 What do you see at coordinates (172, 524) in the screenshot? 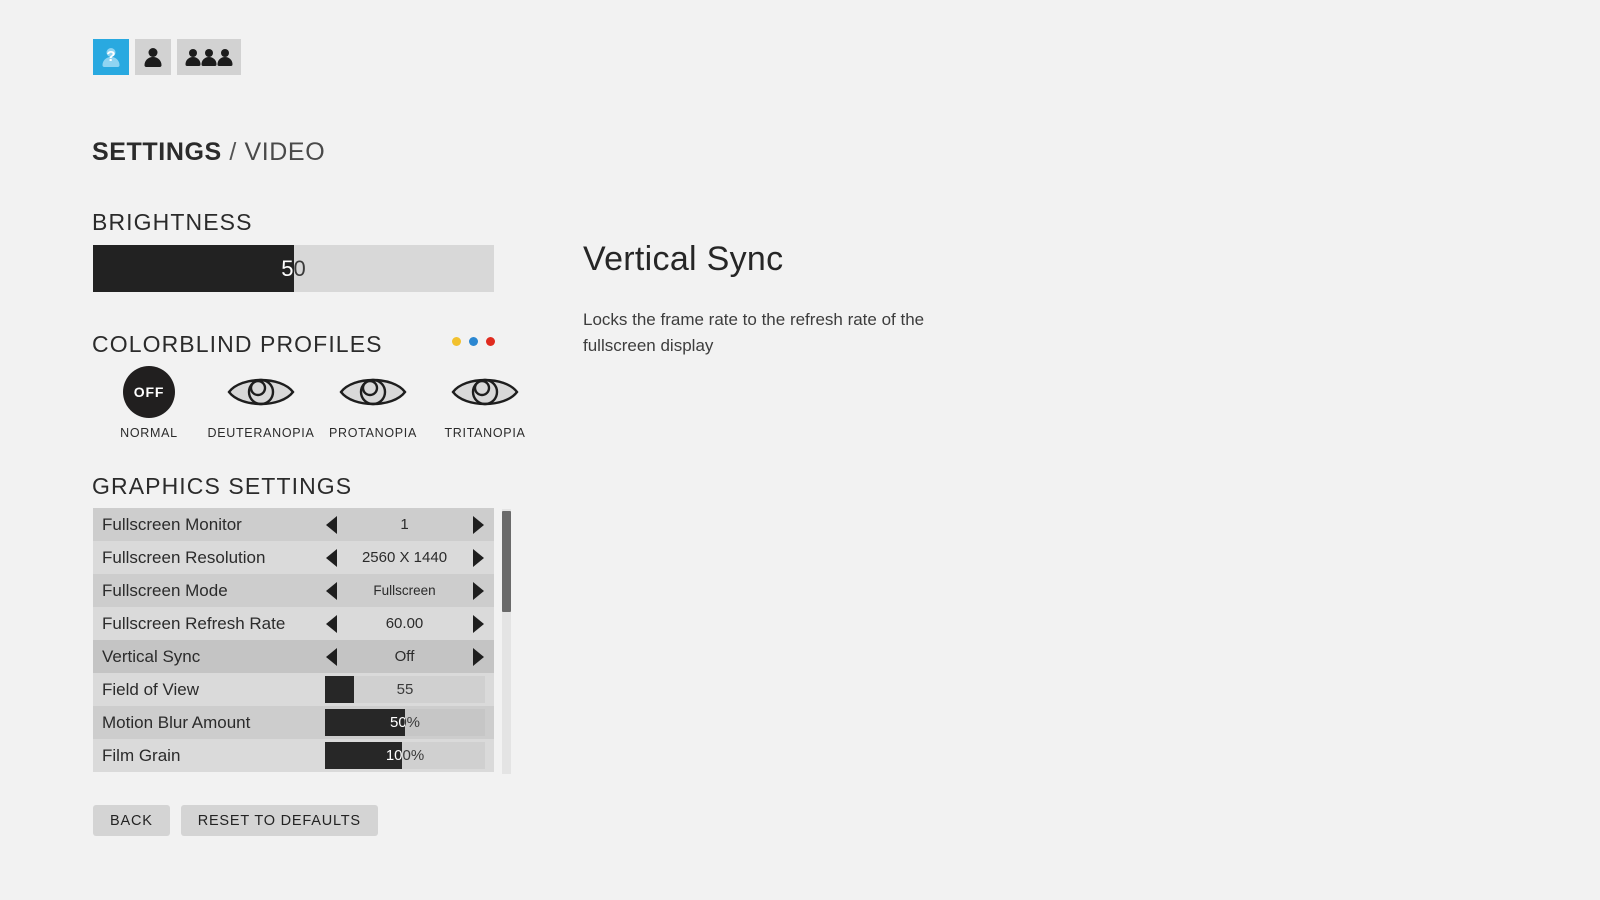
I see `settings-row-label: Fullscreen Monitor` at bounding box center [172, 524].